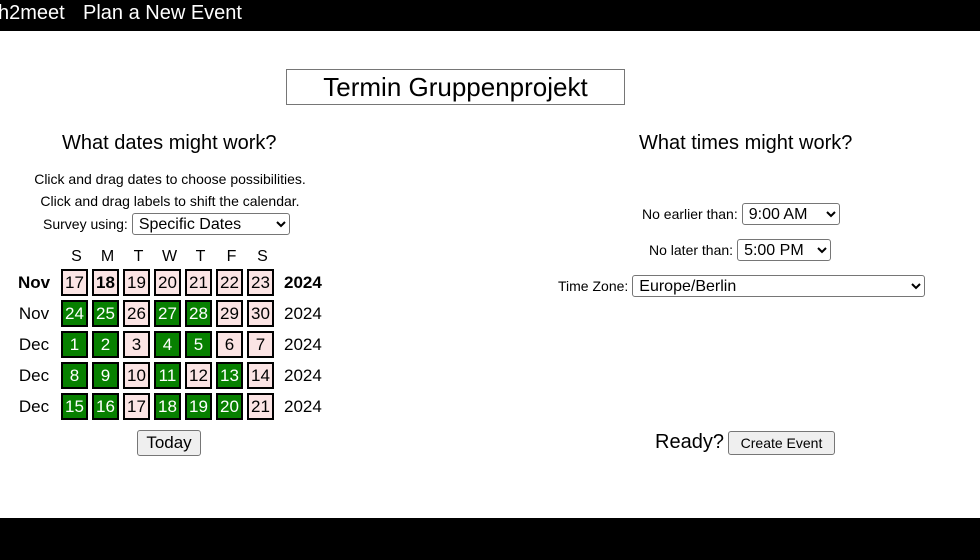 The width and height of the screenshot is (980, 560). Describe the element at coordinates (229, 313) in the screenshot. I see `calendar-day-cell: 29` at that location.